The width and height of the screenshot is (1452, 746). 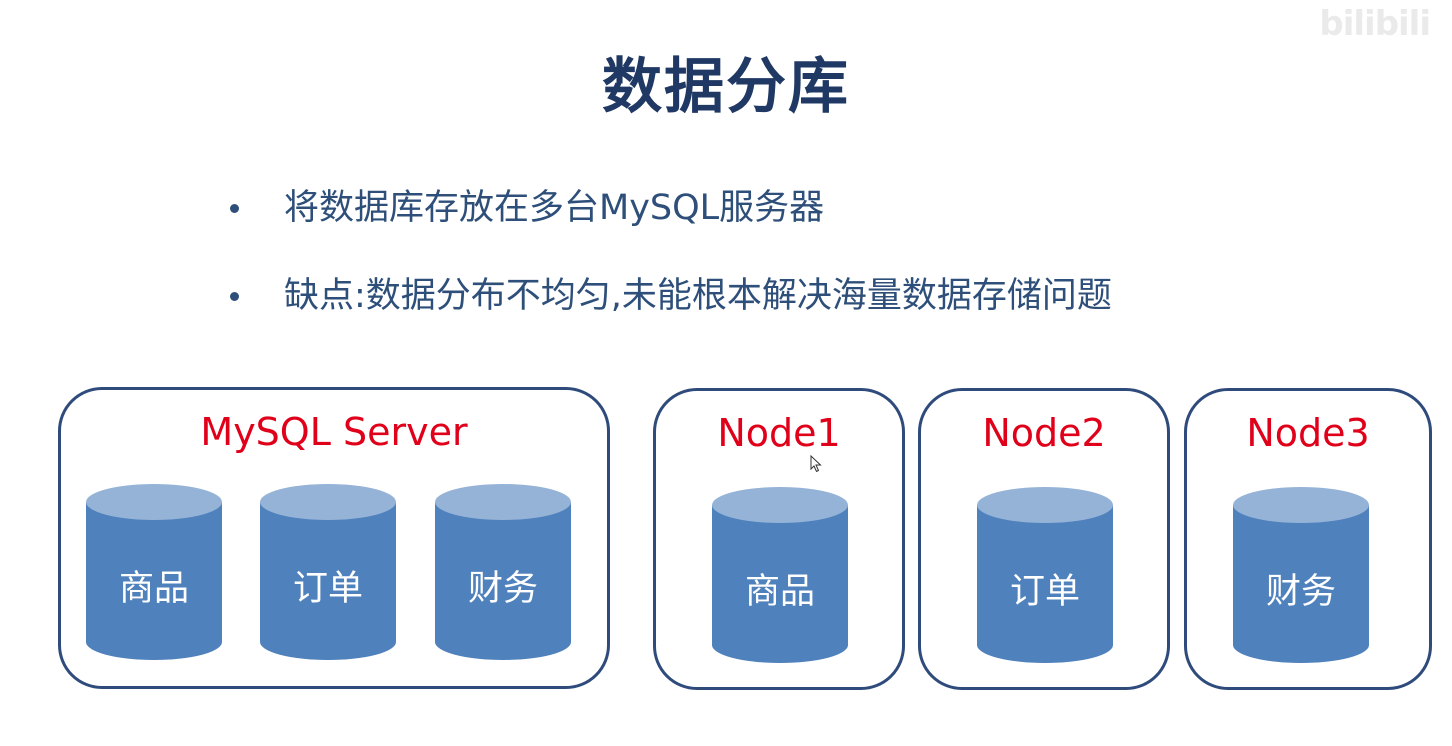 What do you see at coordinates (816, 465) in the screenshot?
I see `mouse-pointer-icon` at bounding box center [816, 465].